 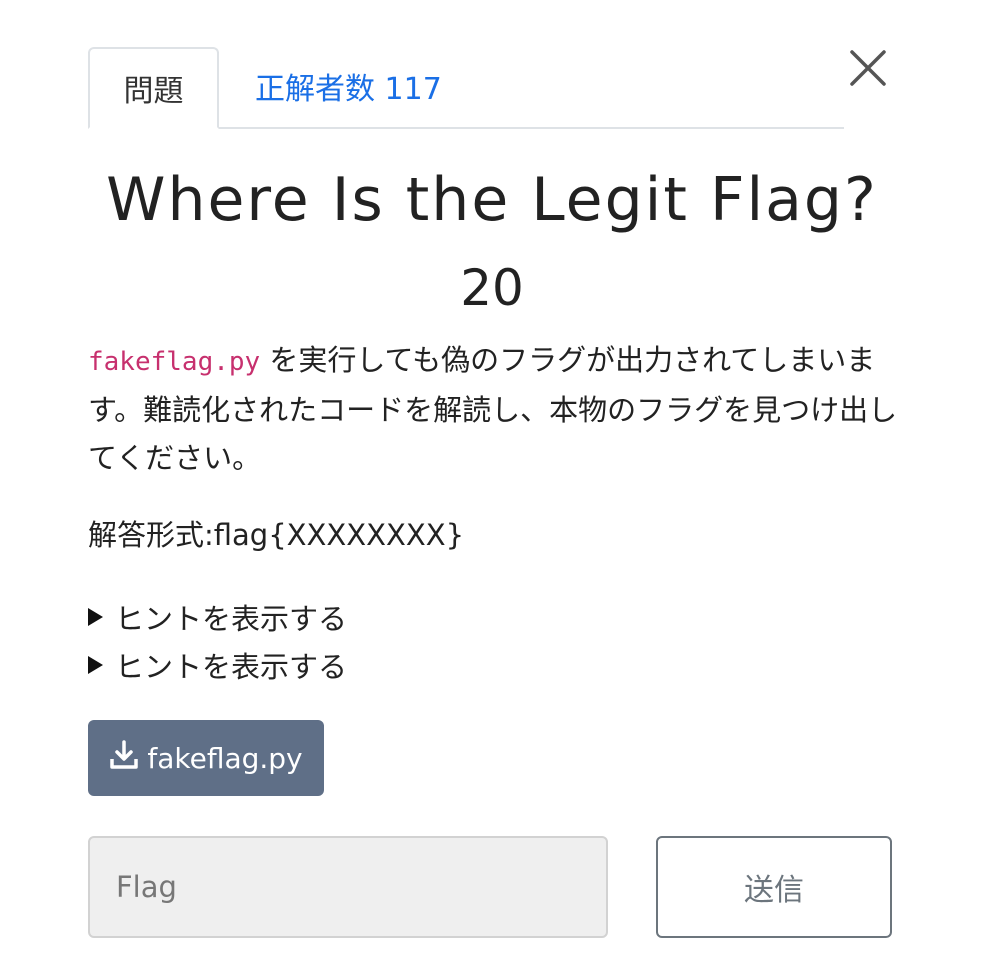 What do you see at coordinates (153, 88) in the screenshot?
I see `tab-challenge: 問題` at bounding box center [153, 88].